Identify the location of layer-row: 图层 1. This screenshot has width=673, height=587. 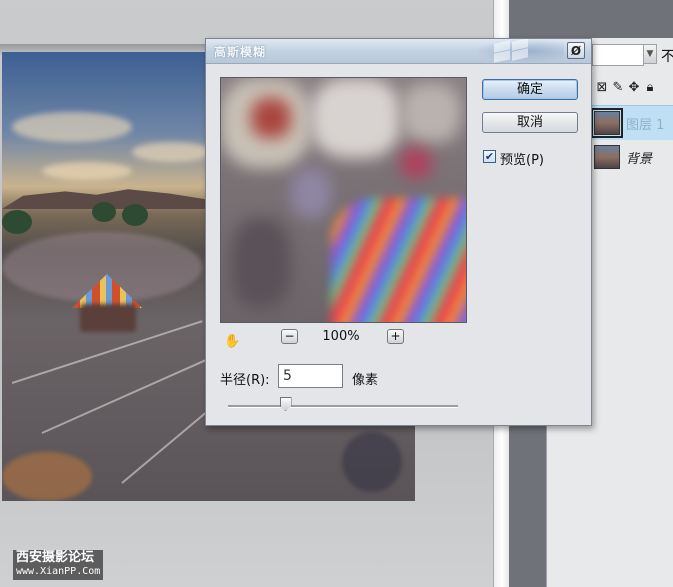
(631, 123).